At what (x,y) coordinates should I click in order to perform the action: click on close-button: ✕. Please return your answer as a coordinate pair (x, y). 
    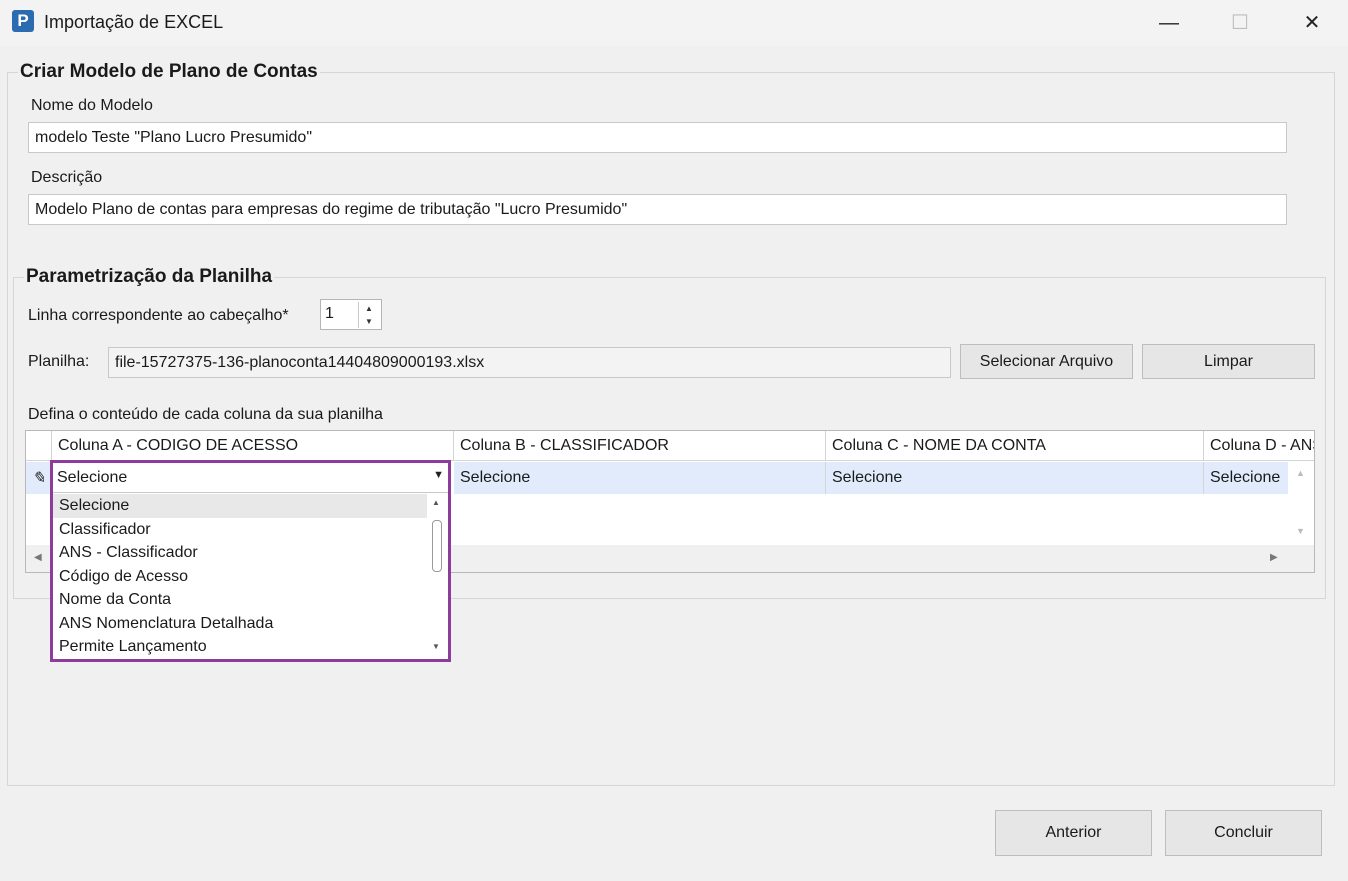
    Looking at the image, I should click on (1312, 23).